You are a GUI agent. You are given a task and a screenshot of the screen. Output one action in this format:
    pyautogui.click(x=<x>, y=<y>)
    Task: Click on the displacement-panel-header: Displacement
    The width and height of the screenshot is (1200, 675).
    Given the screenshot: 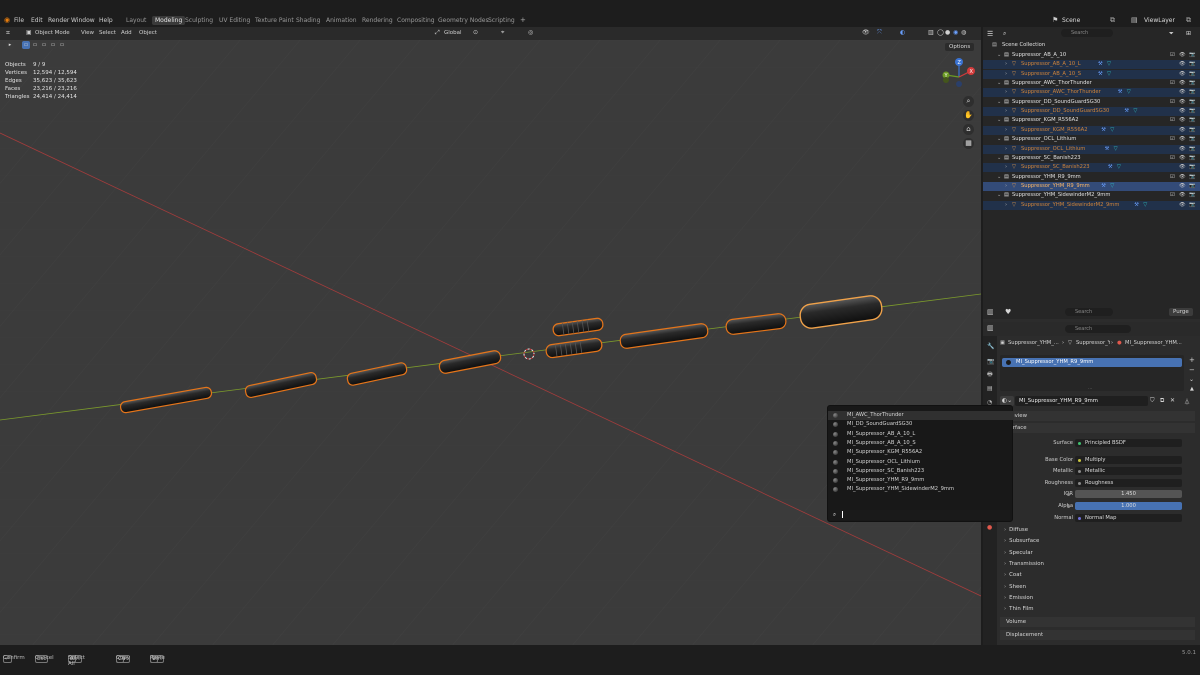 What is the action you would take?
    pyautogui.click(x=1097, y=635)
    